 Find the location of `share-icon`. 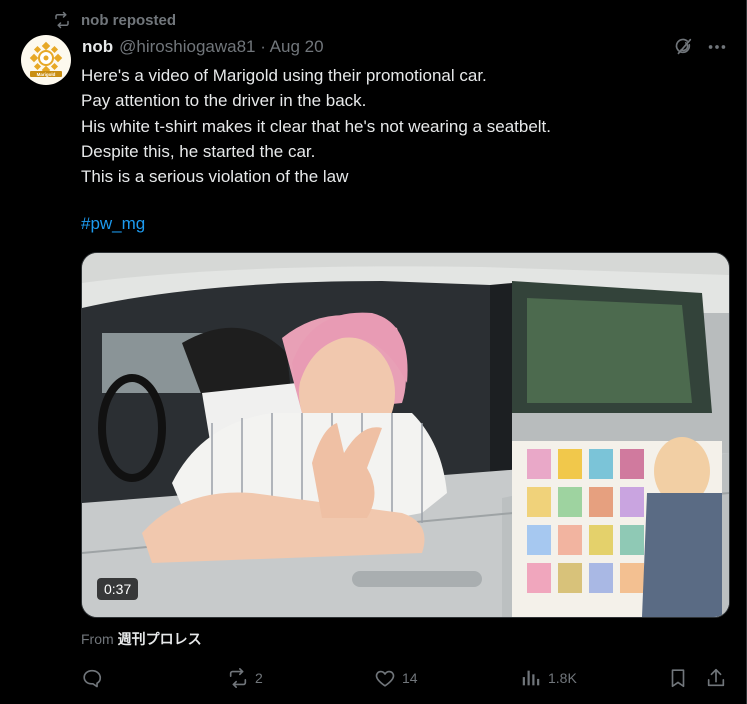

share-icon is located at coordinates (716, 677).